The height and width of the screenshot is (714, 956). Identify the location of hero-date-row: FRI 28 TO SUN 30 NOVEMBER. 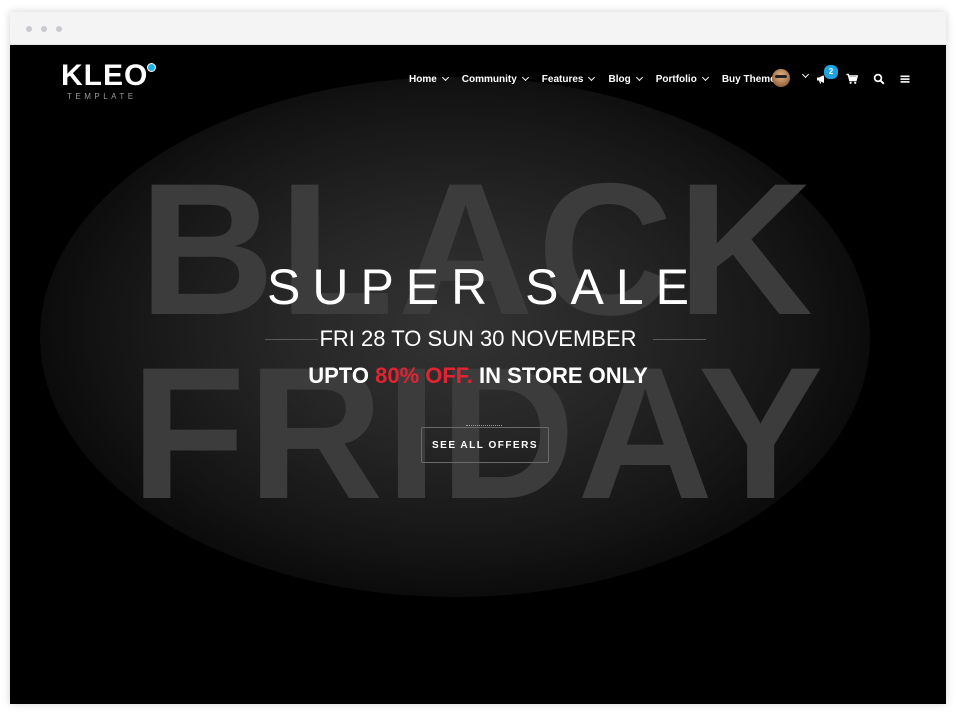
(478, 339).